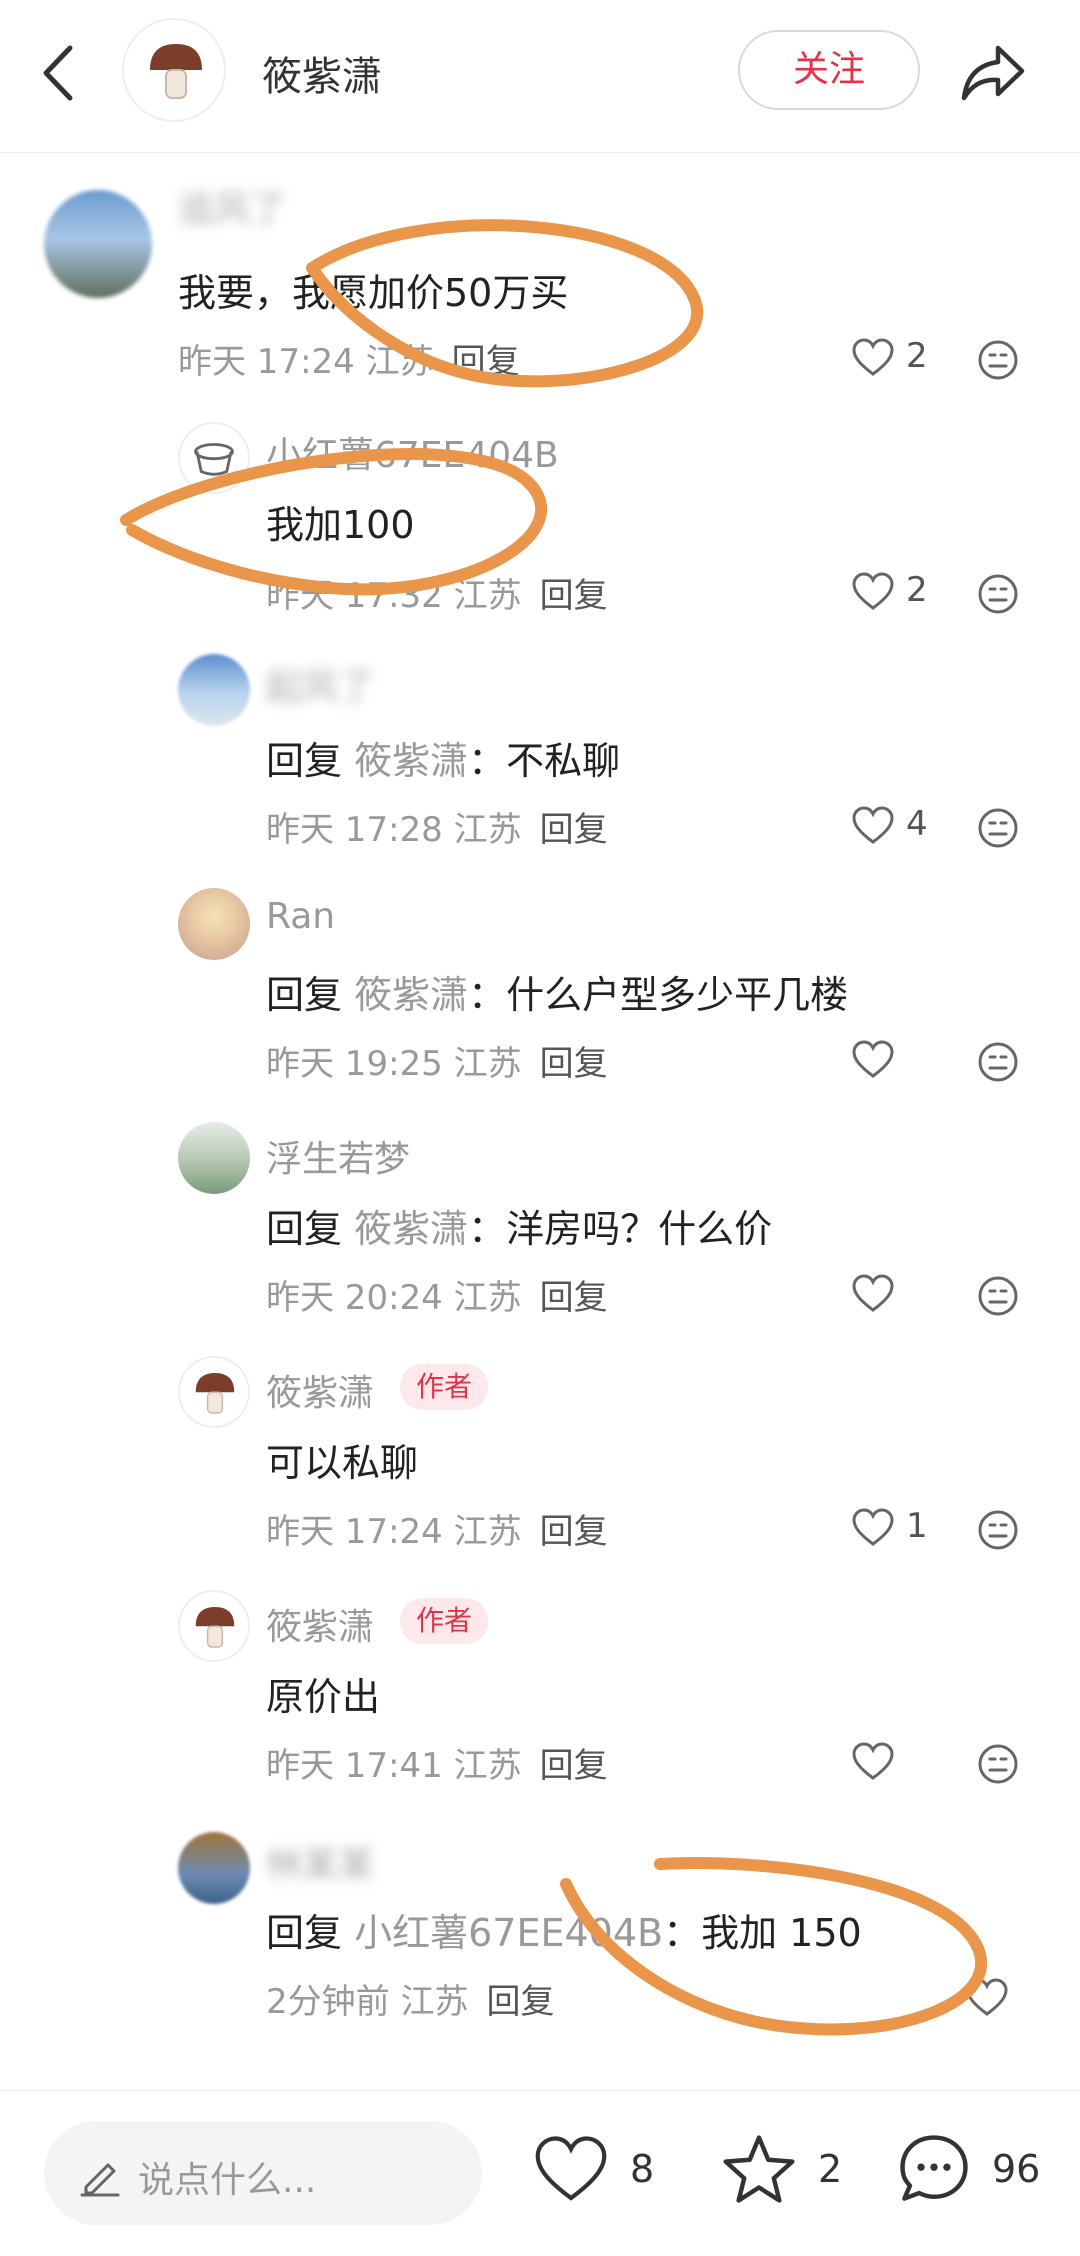  Describe the element at coordinates (367, 2002) in the screenshot. I see `comment-time-location: 2分钟前 江苏` at that location.